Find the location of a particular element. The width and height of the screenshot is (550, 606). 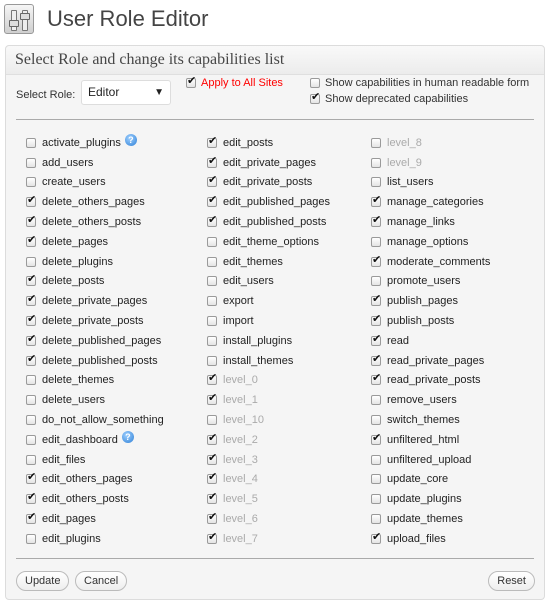

capability-item: manage_categories is located at coordinates (430, 202).